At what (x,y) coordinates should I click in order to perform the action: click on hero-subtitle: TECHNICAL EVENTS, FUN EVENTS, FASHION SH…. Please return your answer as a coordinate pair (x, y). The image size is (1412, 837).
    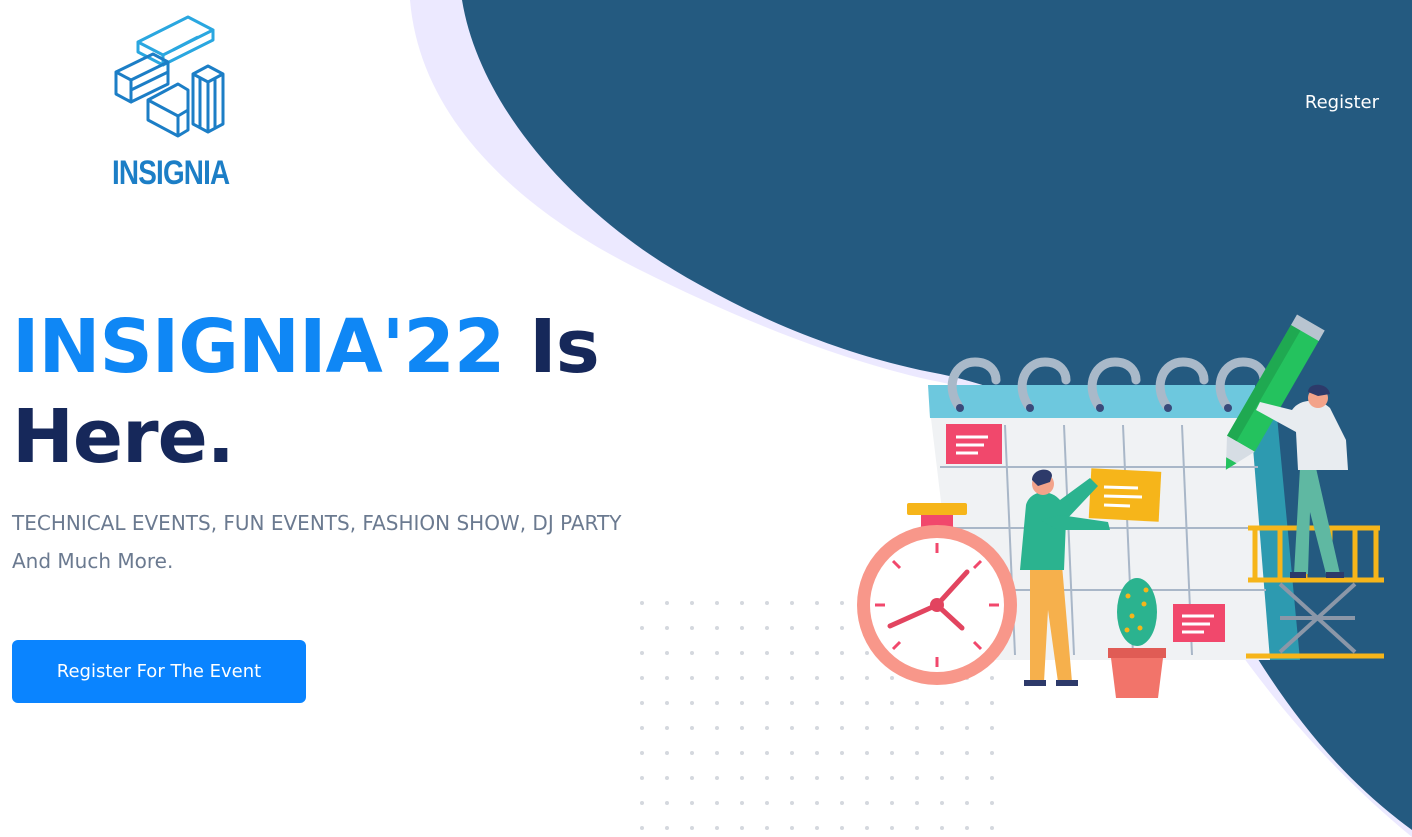
    Looking at the image, I should click on (317, 542).